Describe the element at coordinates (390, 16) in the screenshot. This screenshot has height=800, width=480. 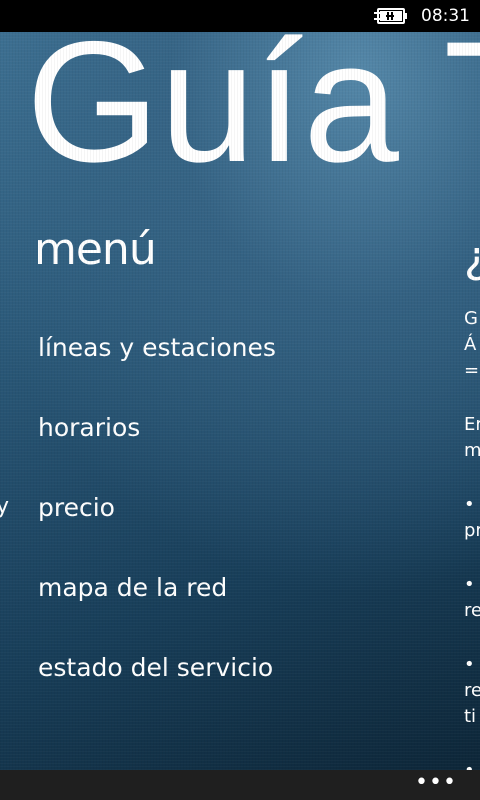
I see `battery-charging-icon` at that location.